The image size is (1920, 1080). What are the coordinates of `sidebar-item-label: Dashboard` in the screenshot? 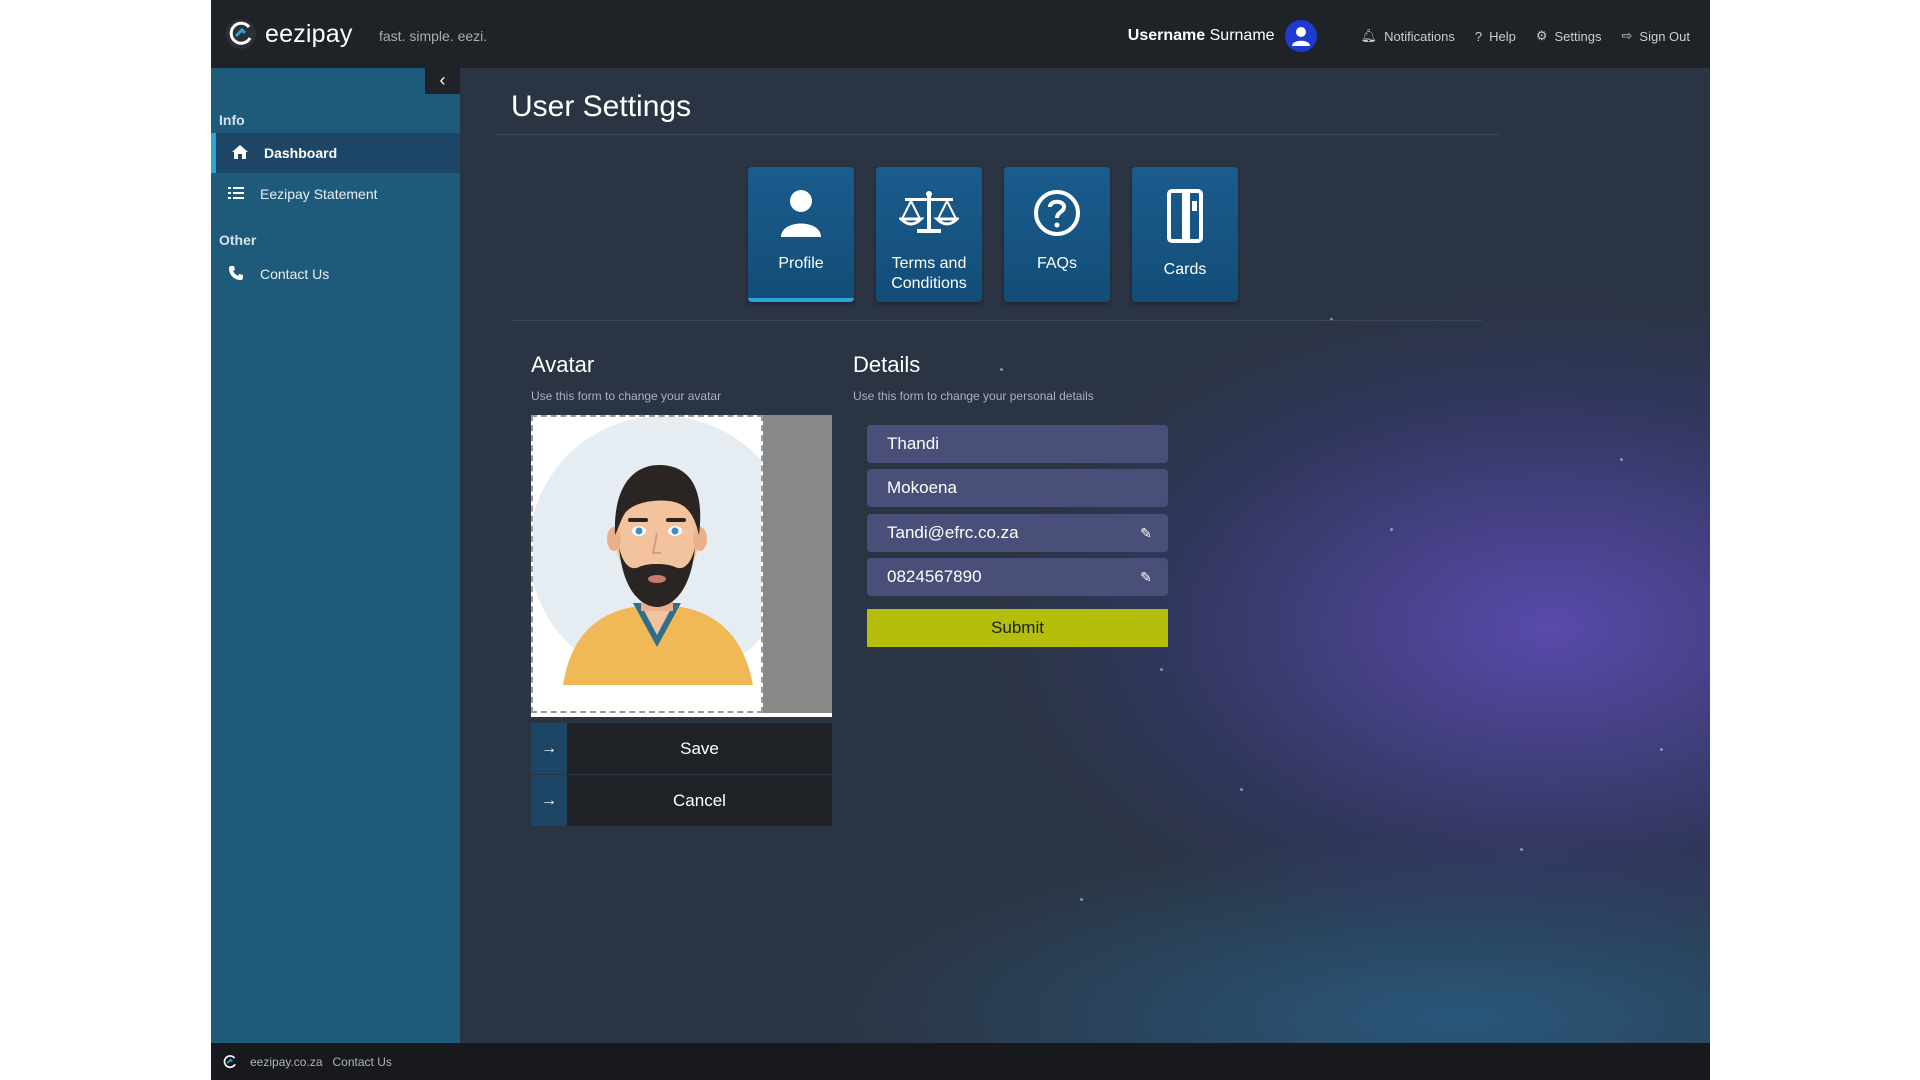 It's located at (301, 153).